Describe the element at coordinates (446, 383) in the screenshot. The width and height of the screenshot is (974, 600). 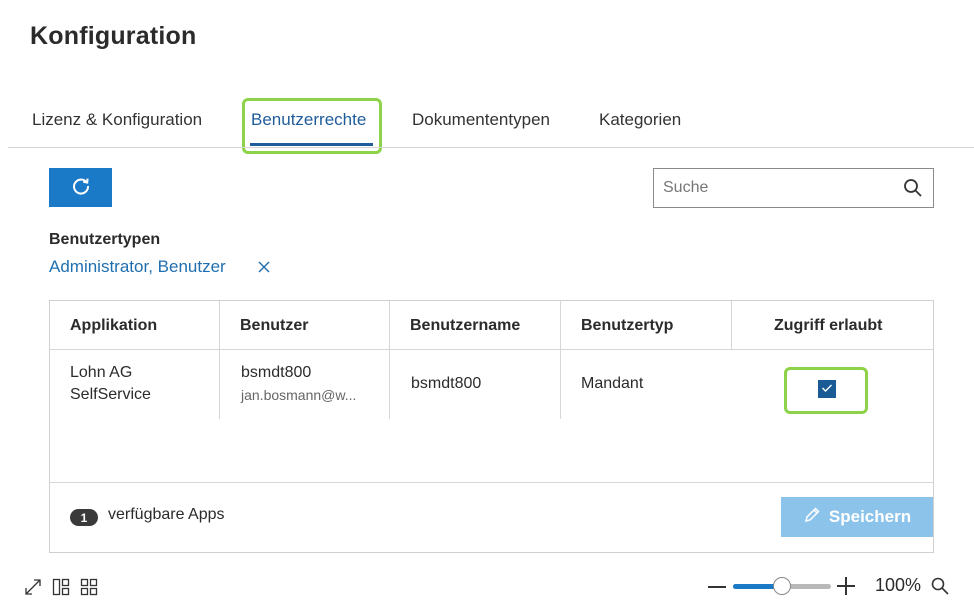
I see `cell-benutzername: bsmdt800` at that location.